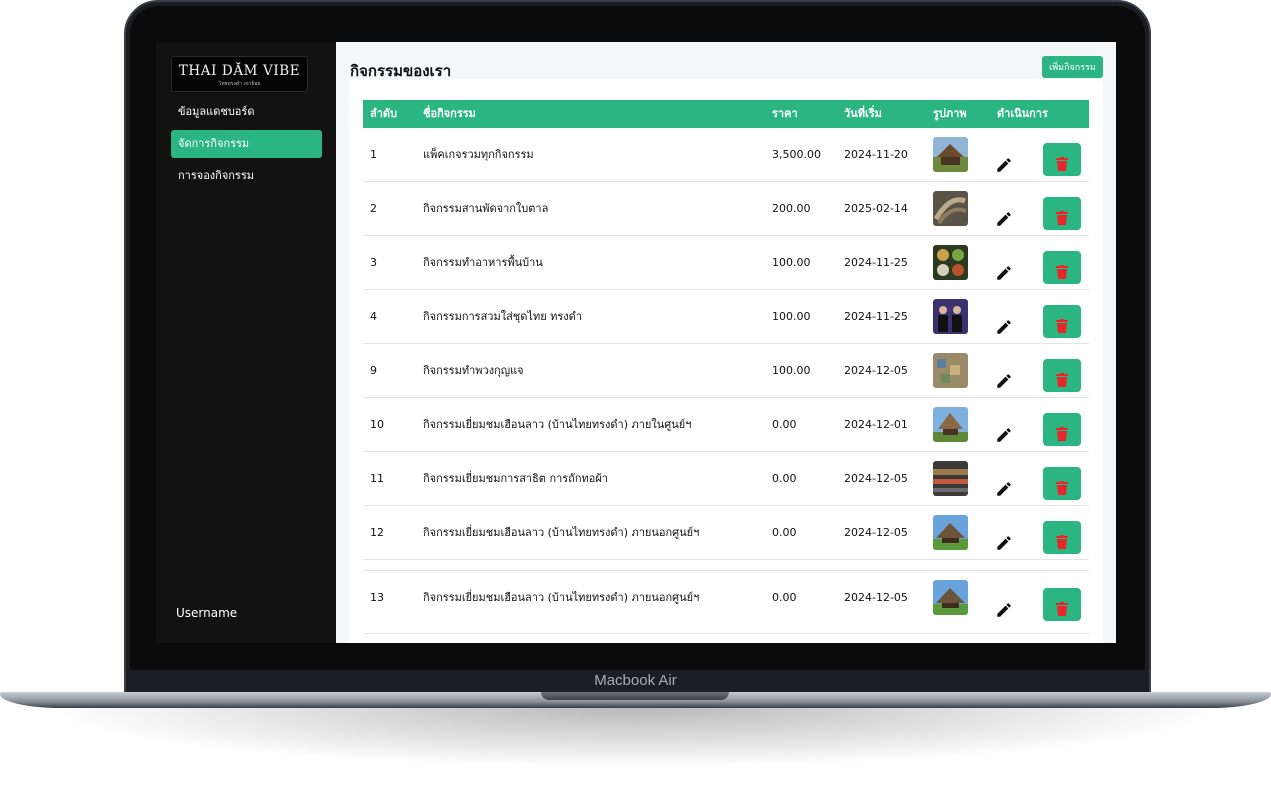 The image size is (1271, 785). Describe the element at coordinates (246, 176) in the screenshot. I see `sidebar-item-bookings: การจองกิจกรรม` at that location.